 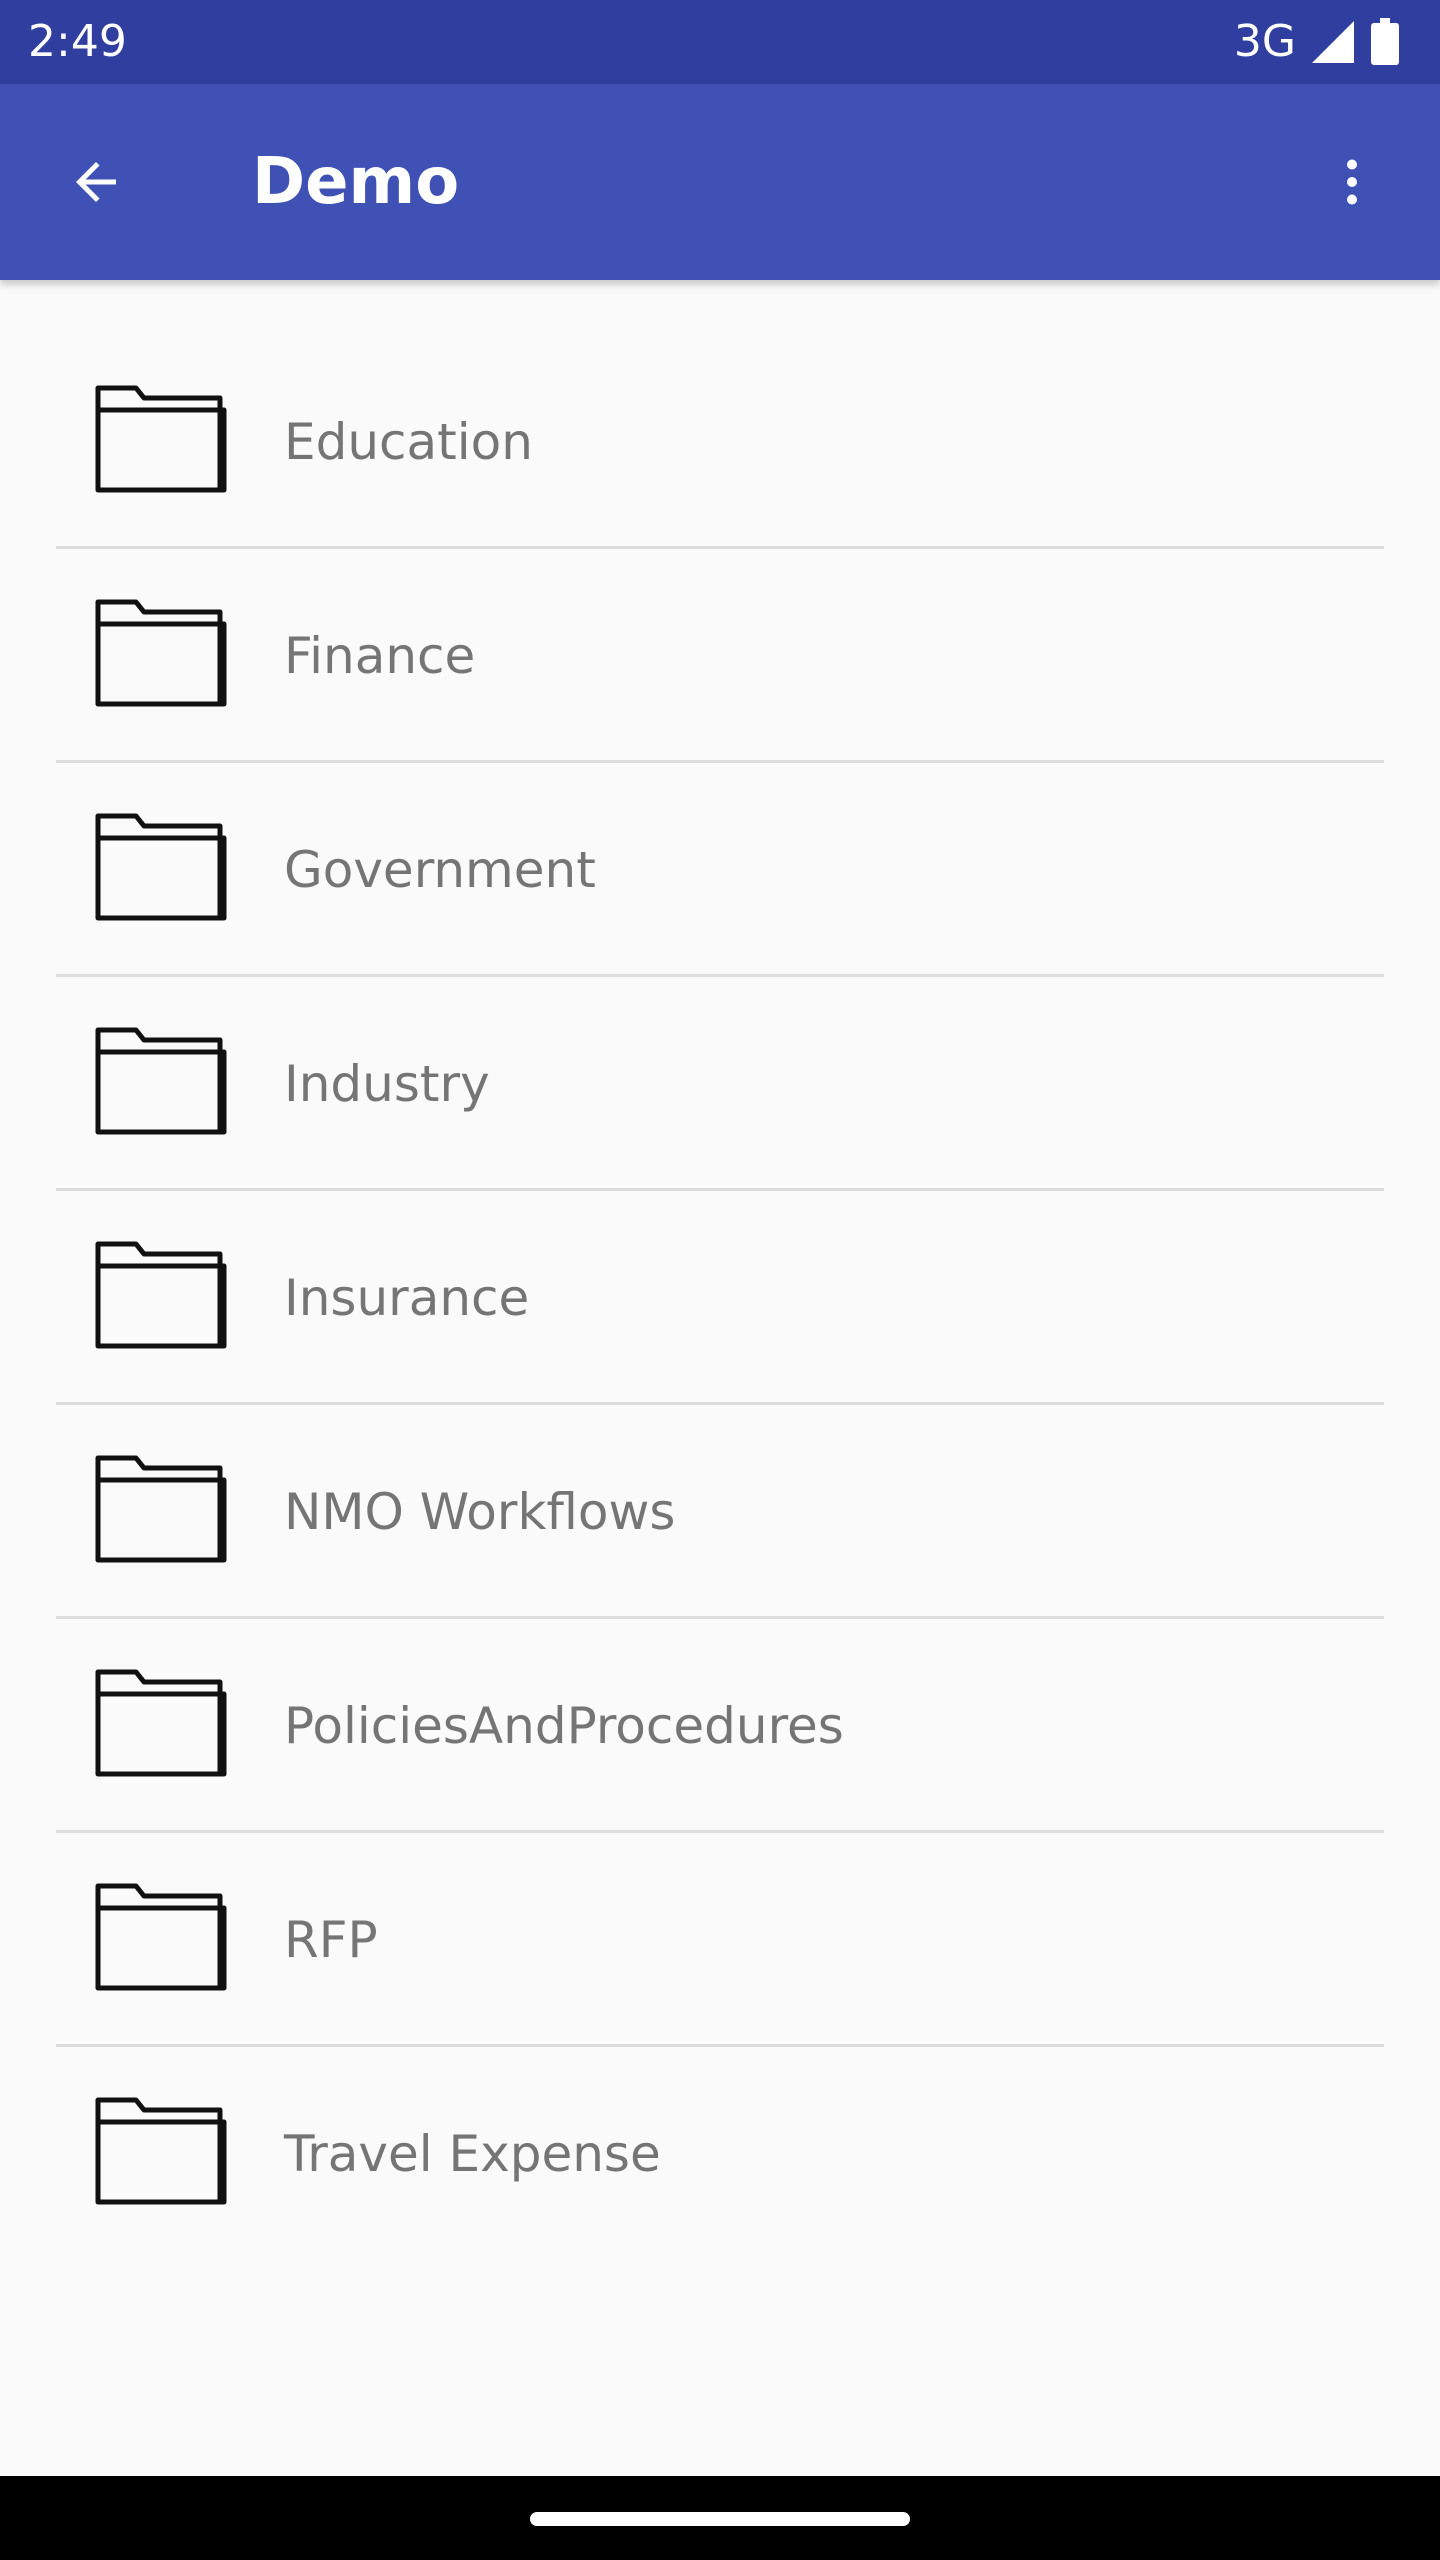 What do you see at coordinates (720, 1084) in the screenshot?
I see `list-item-folder: Industry` at bounding box center [720, 1084].